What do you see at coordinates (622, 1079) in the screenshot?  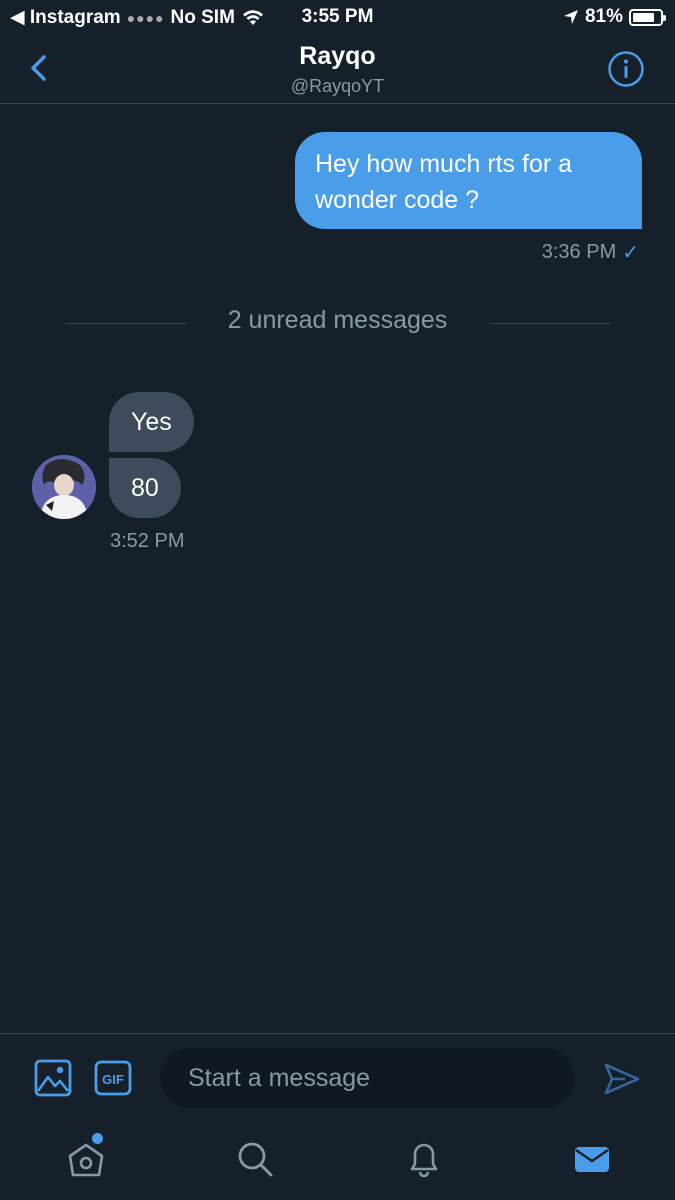 I see `send-icon` at bounding box center [622, 1079].